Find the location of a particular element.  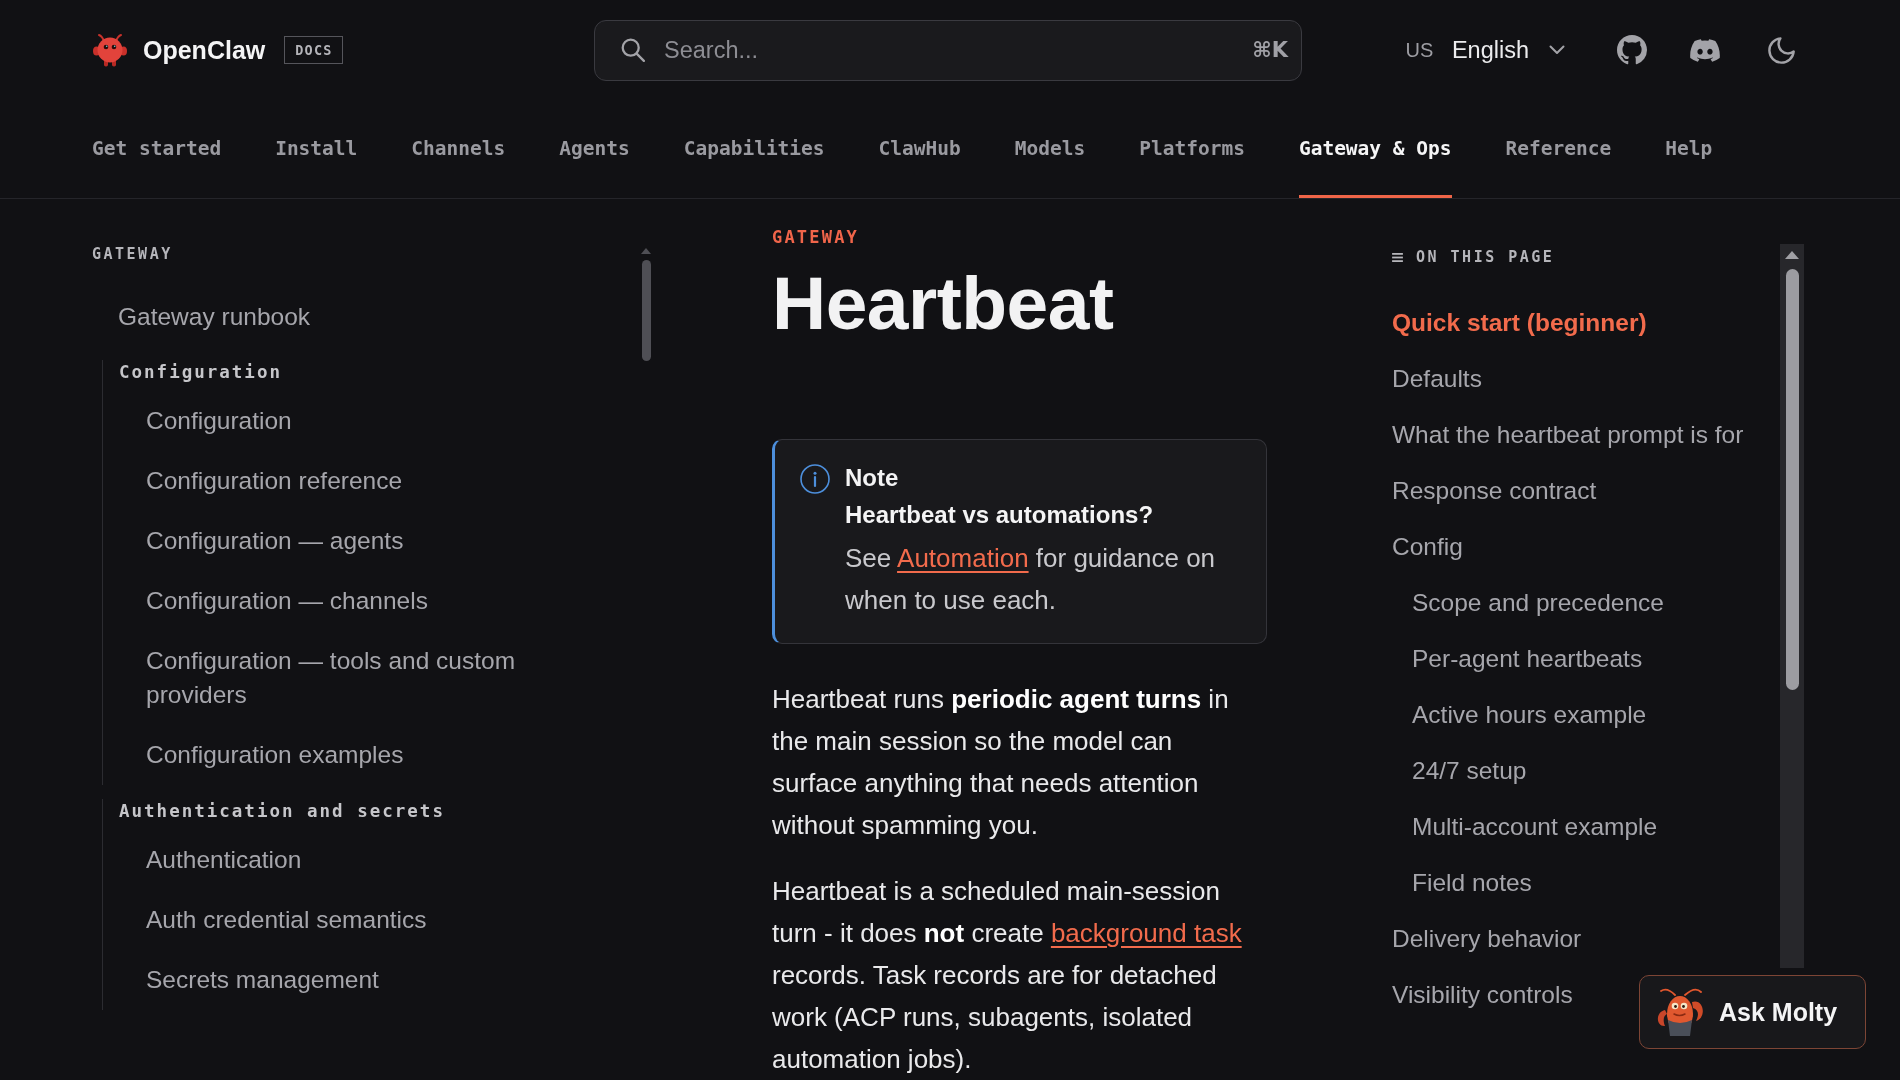

toc-item: Response contract is located at coordinates (1494, 491).